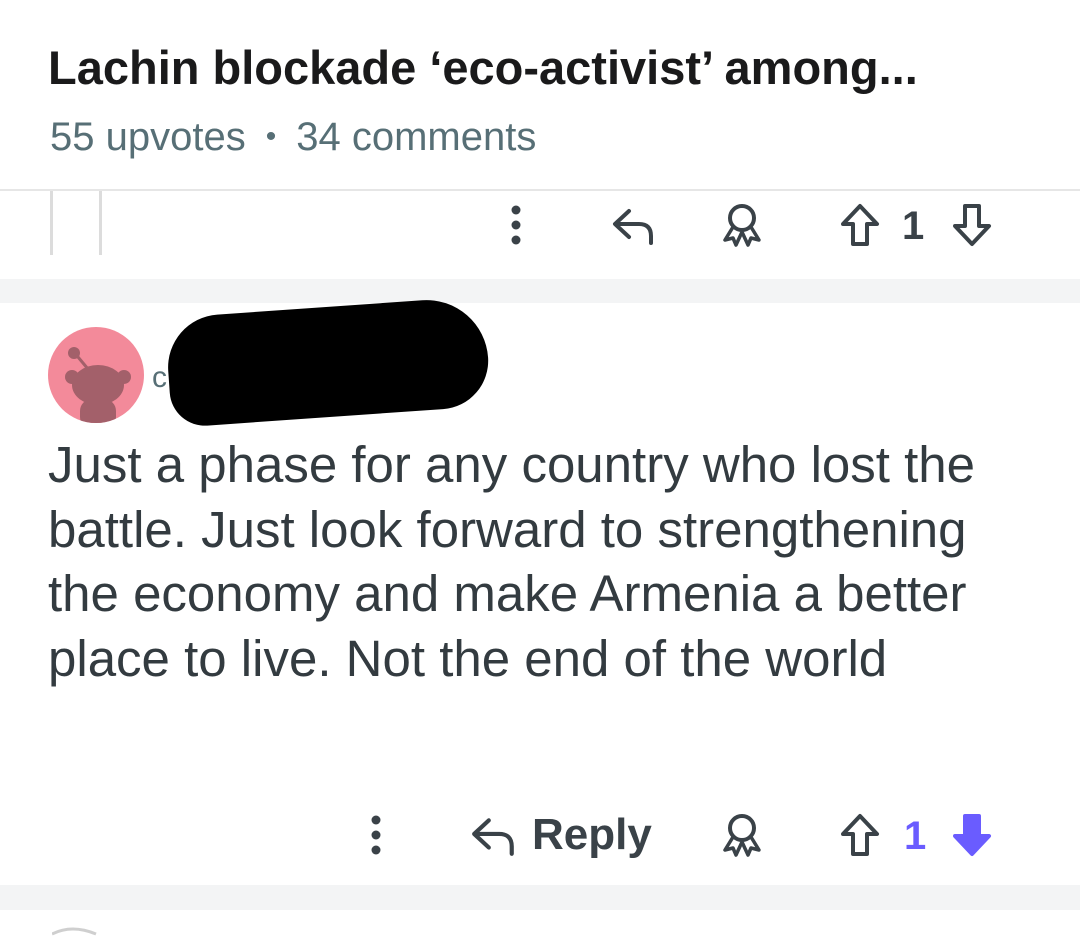 The width and height of the screenshot is (1080, 948). I want to click on avatar, so click(96, 375).